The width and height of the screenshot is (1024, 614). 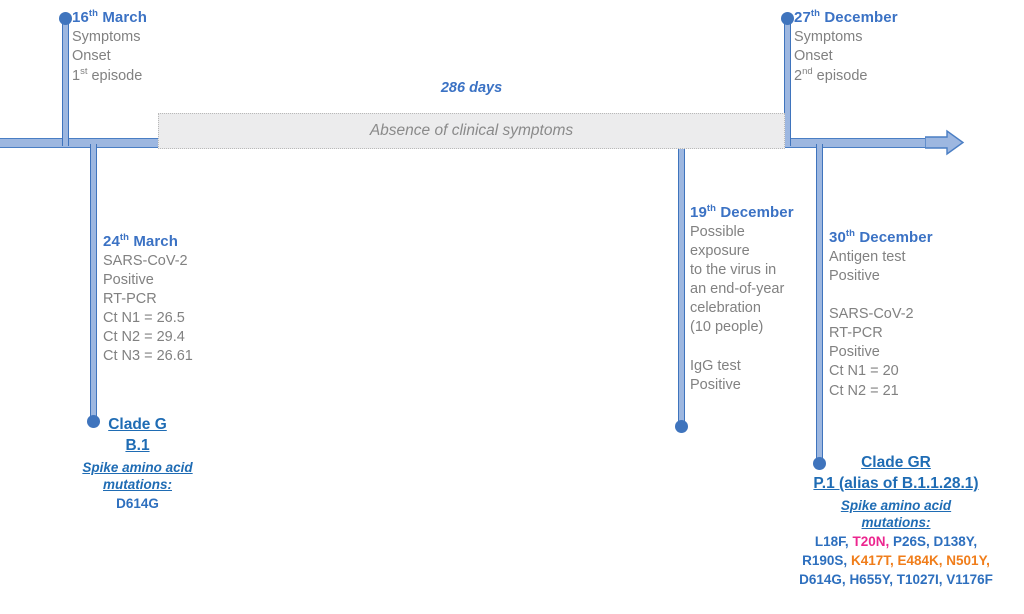 I want to click on mutation-entry: T1027I,, so click(x=919, y=580).